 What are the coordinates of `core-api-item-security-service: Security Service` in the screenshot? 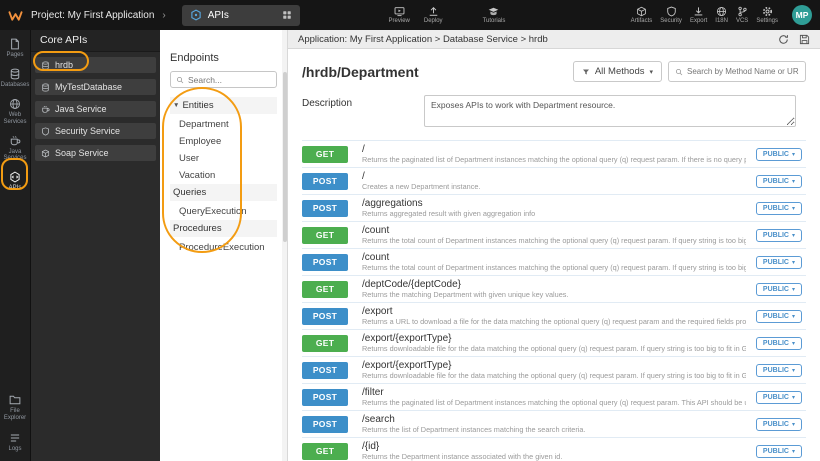 It's located at (95, 131).